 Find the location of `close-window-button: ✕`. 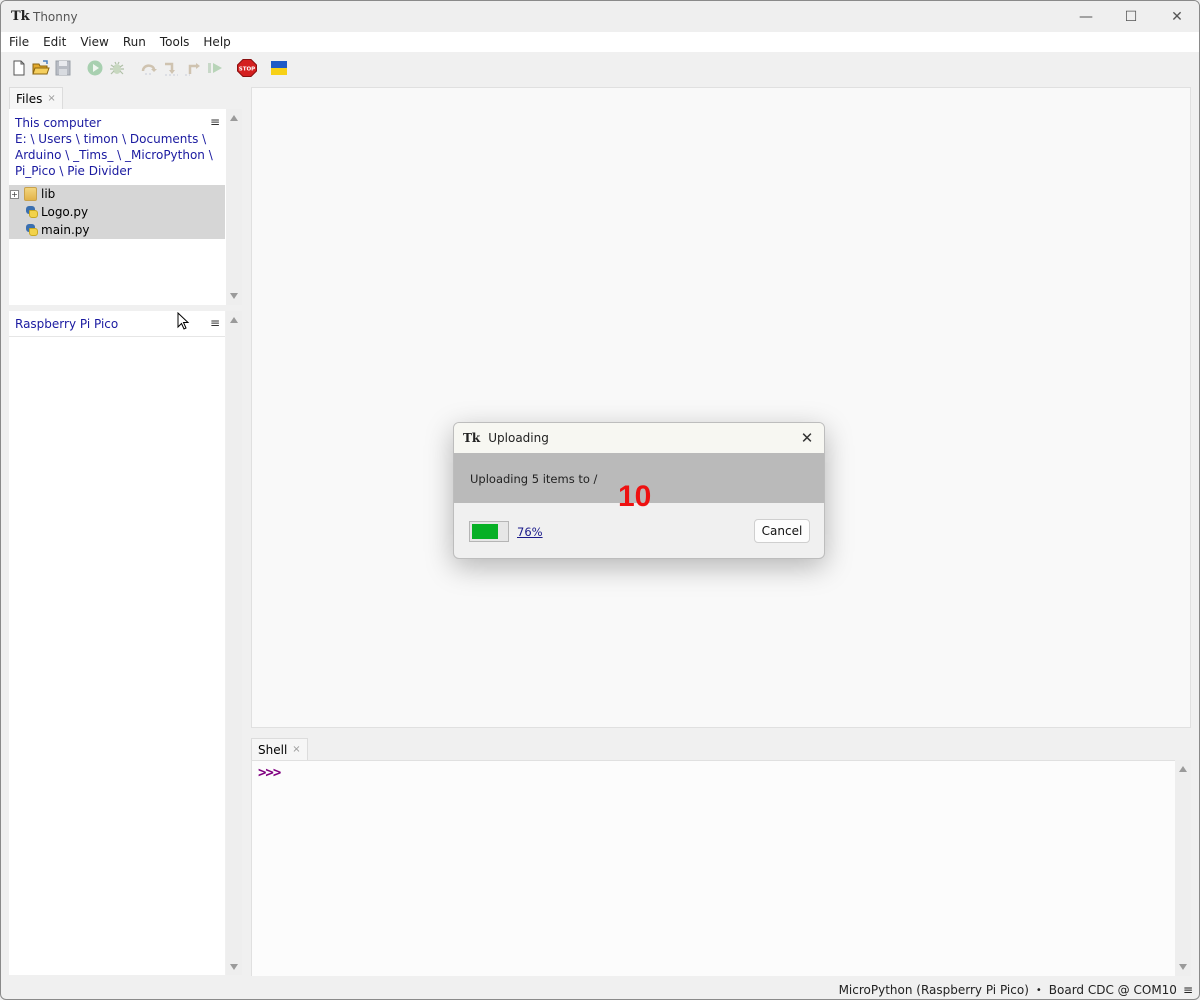

close-window-button: ✕ is located at coordinates (1176, 16).